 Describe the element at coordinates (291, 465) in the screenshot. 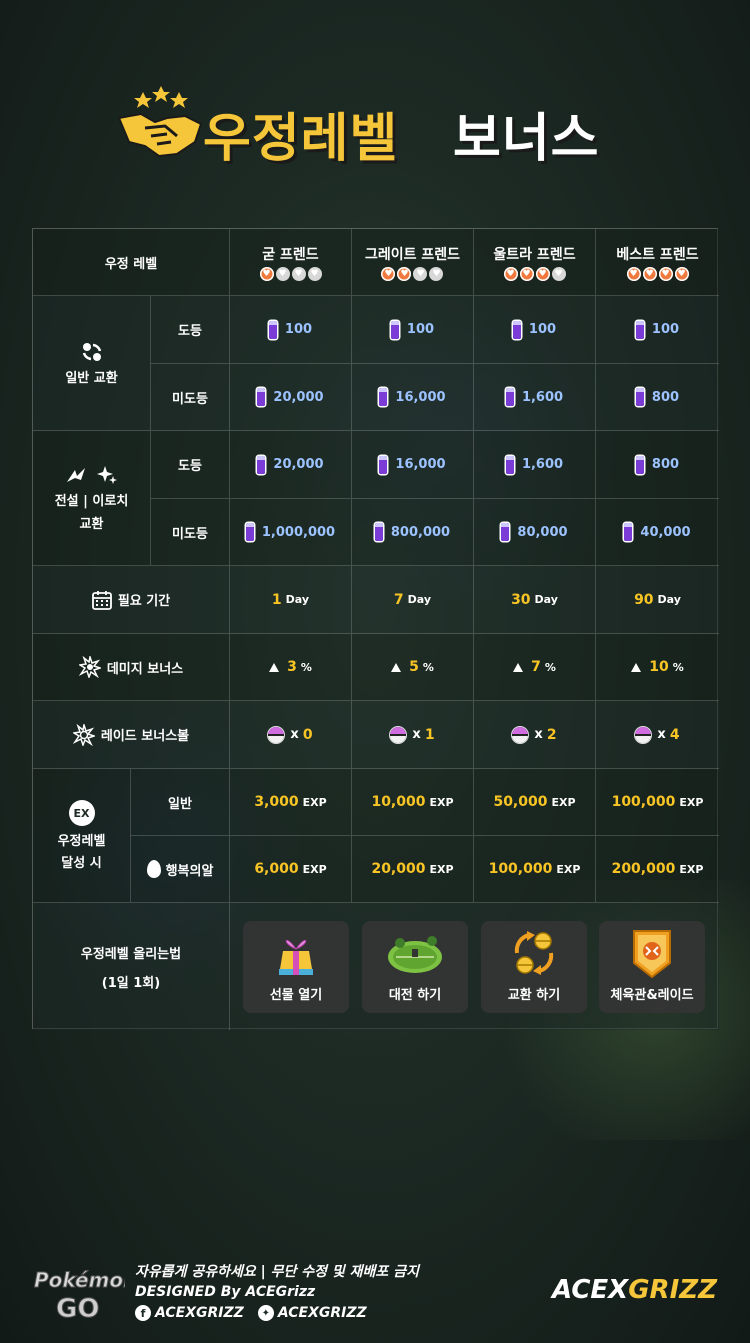

I see `special-trade-registered-cost: 20,000` at that location.